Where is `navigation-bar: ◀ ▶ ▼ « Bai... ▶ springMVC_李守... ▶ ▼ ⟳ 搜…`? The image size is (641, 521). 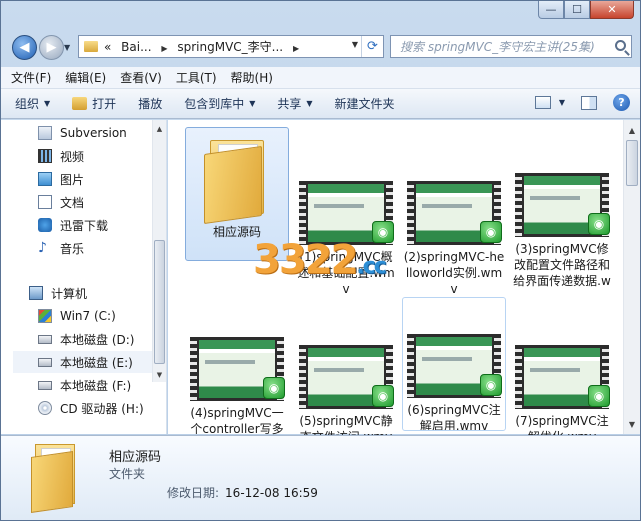
navigation-bar: ◀ ▶ ▼ « Bai... ▶ springMVC_李守... ▶ ▼ ⟳ 搜… is located at coordinates (320, 47).